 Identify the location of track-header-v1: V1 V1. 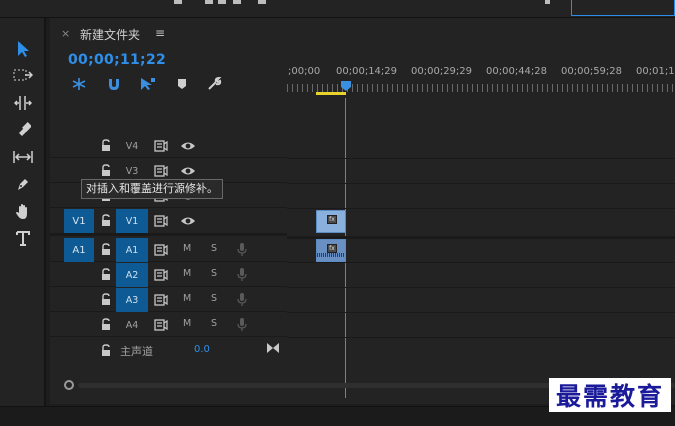
(168, 222).